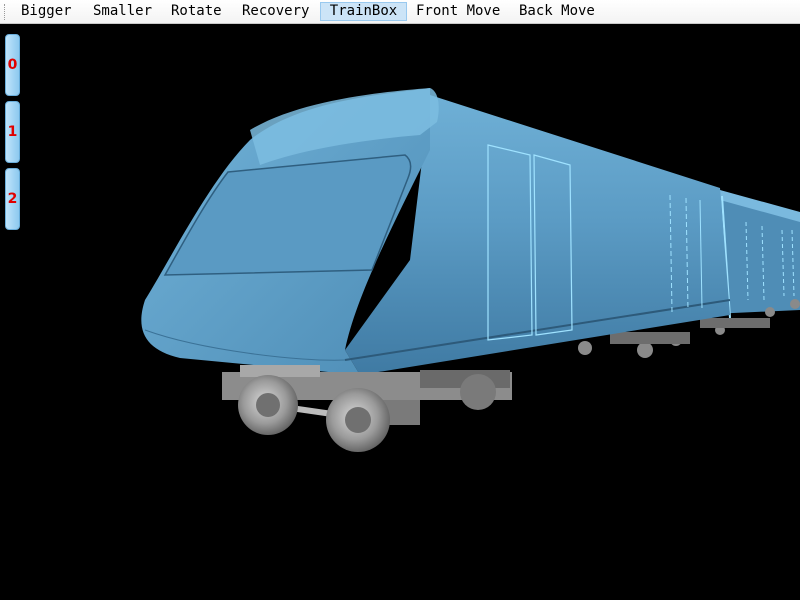 The height and width of the screenshot is (600, 800). Describe the element at coordinates (46, 11) in the screenshot. I see `menu-item-bigger: Bigger` at that location.